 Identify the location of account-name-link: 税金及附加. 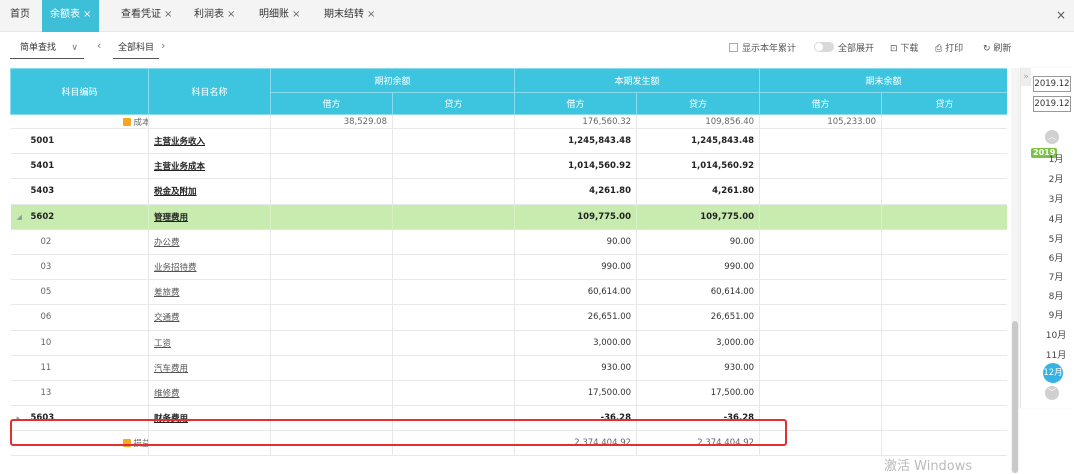
(175, 192).